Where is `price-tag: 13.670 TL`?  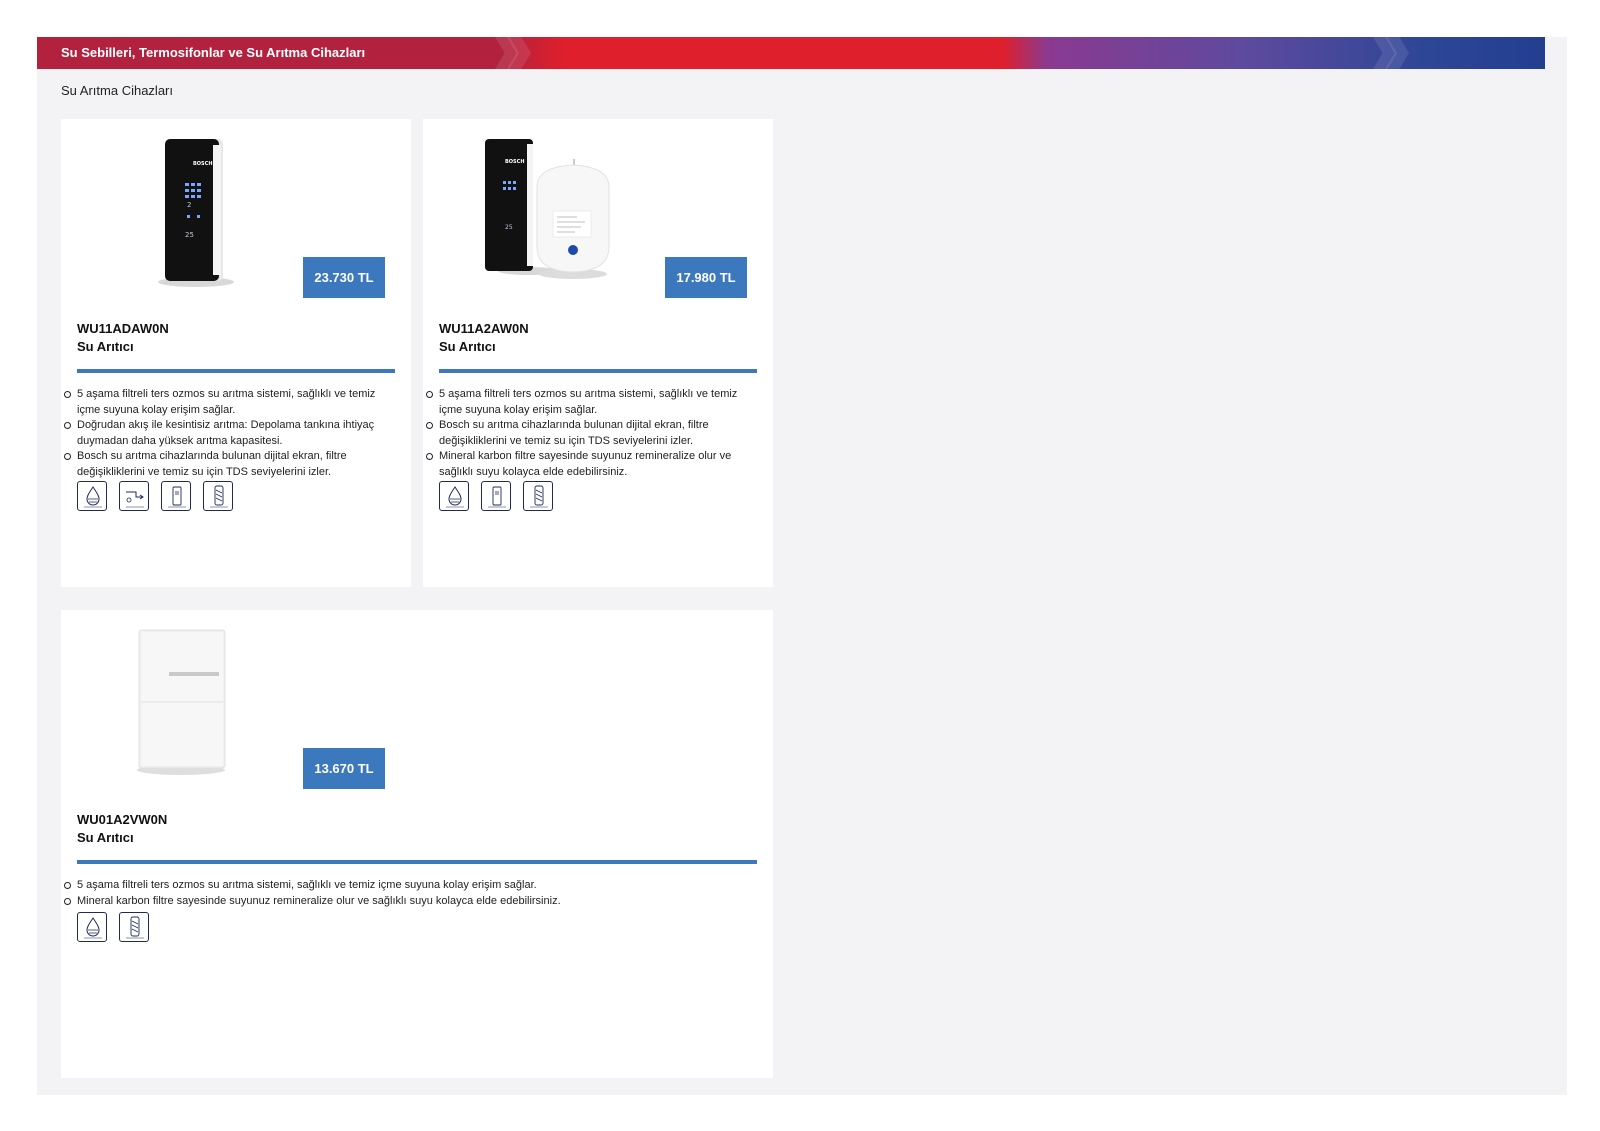
price-tag: 13.670 TL is located at coordinates (344, 768).